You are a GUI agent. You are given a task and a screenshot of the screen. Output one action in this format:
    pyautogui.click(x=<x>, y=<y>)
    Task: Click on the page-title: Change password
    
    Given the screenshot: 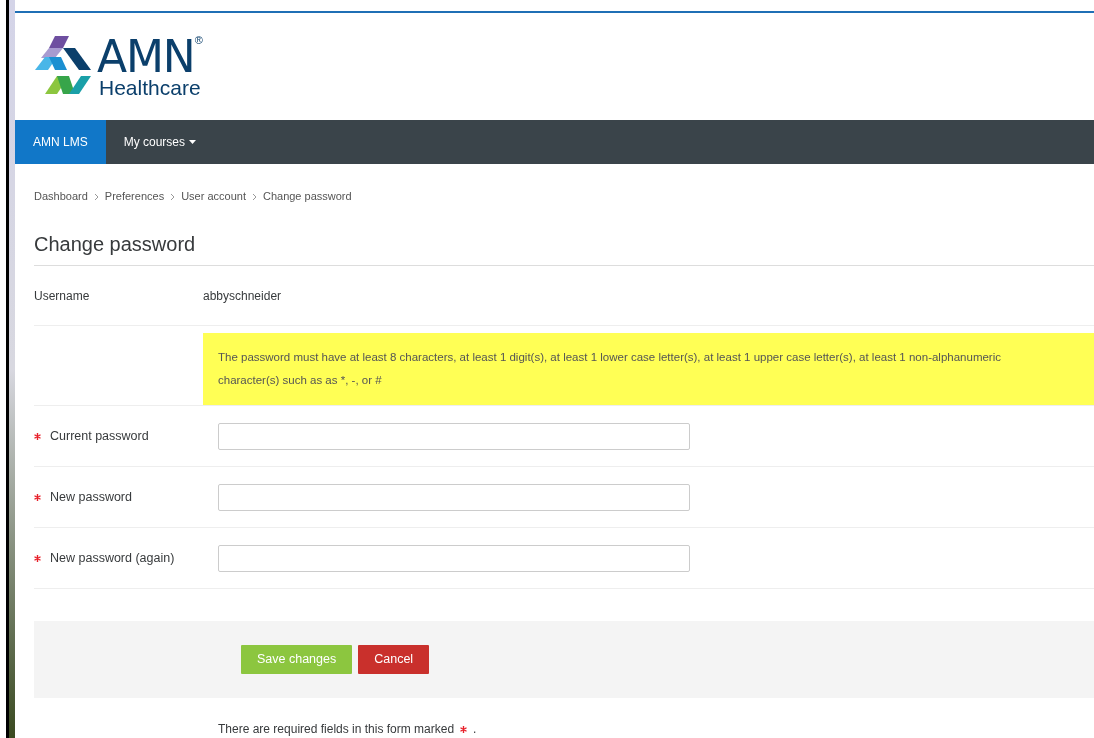 What is the action you would take?
    pyautogui.click(x=115, y=244)
    